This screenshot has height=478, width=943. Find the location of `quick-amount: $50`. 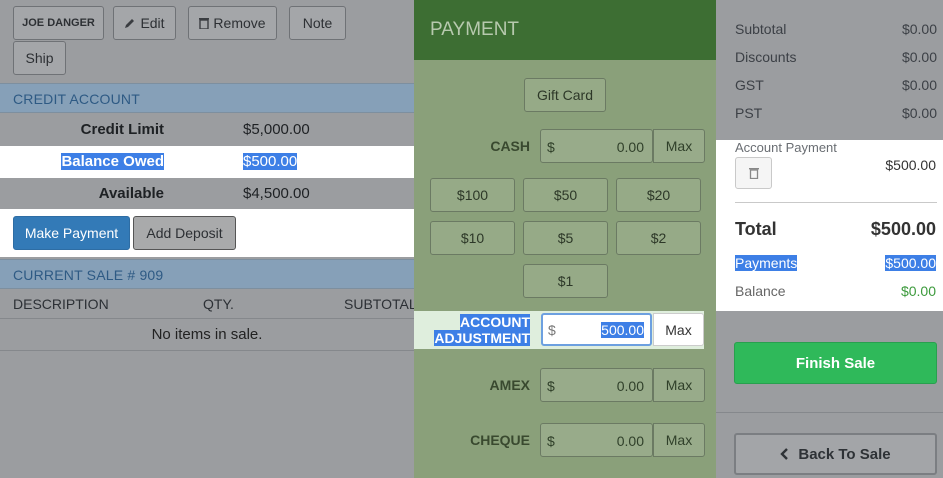

quick-amount: $50 is located at coordinates (565, 195).